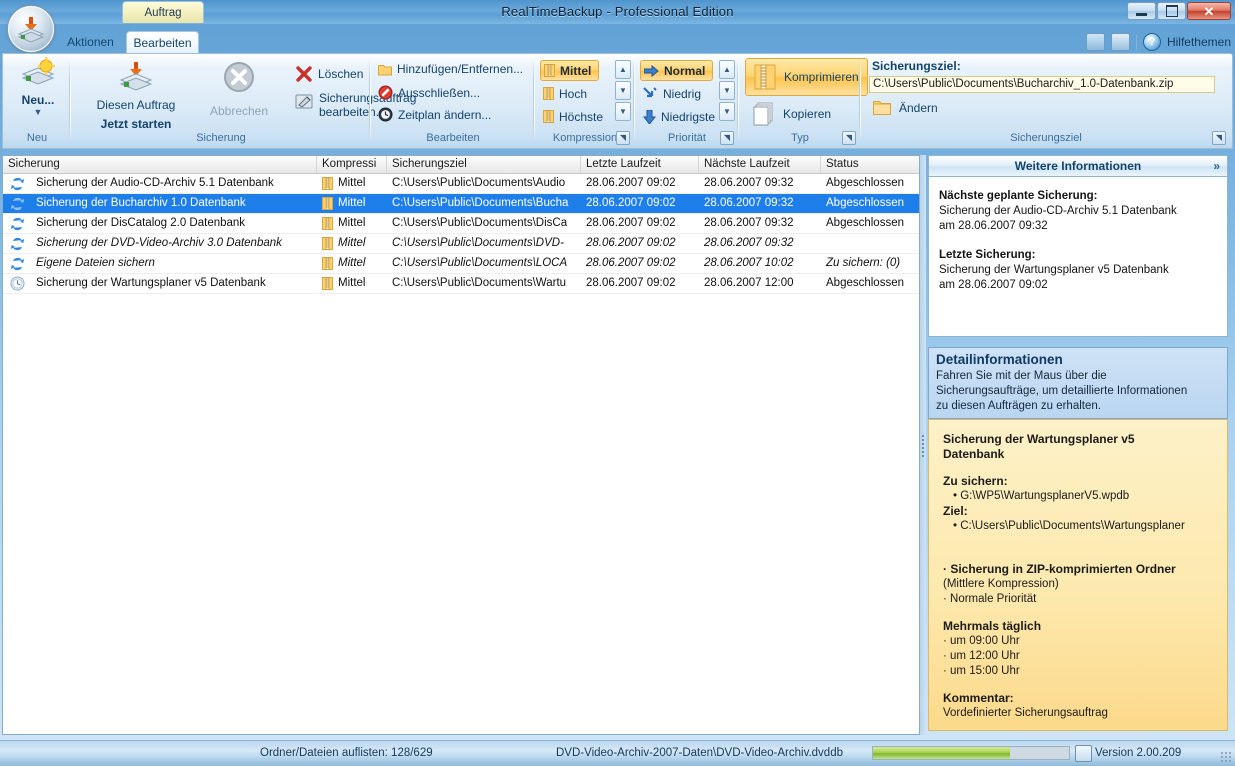 This screenshot has width=1235, height=766. I want to click on new-job-button: Neu... ▼, so click(38, 93).